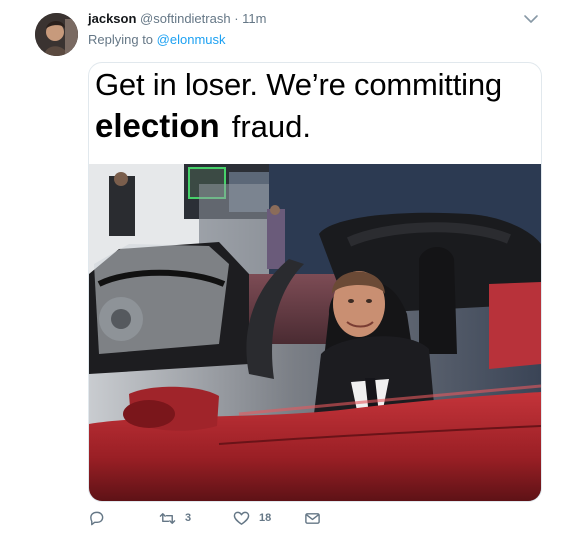  Describe the element at coordinates (157, 125) in the screenshot. I see `meme-caption-bold: election` at that location.